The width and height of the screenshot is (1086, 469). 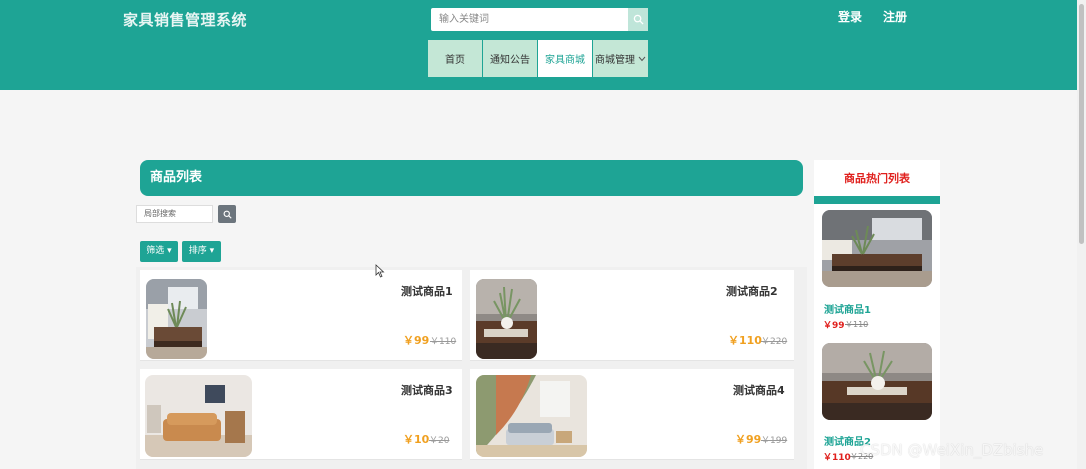 I want to click on search-input, so click(x=529, y=19).